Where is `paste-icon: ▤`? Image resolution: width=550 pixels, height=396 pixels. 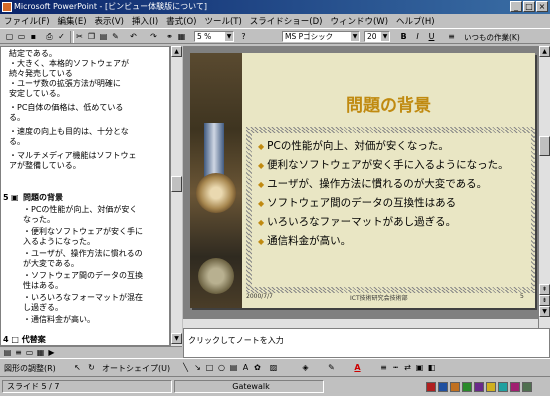 paste-icon: ▤ is located at coordinates (103, 36).